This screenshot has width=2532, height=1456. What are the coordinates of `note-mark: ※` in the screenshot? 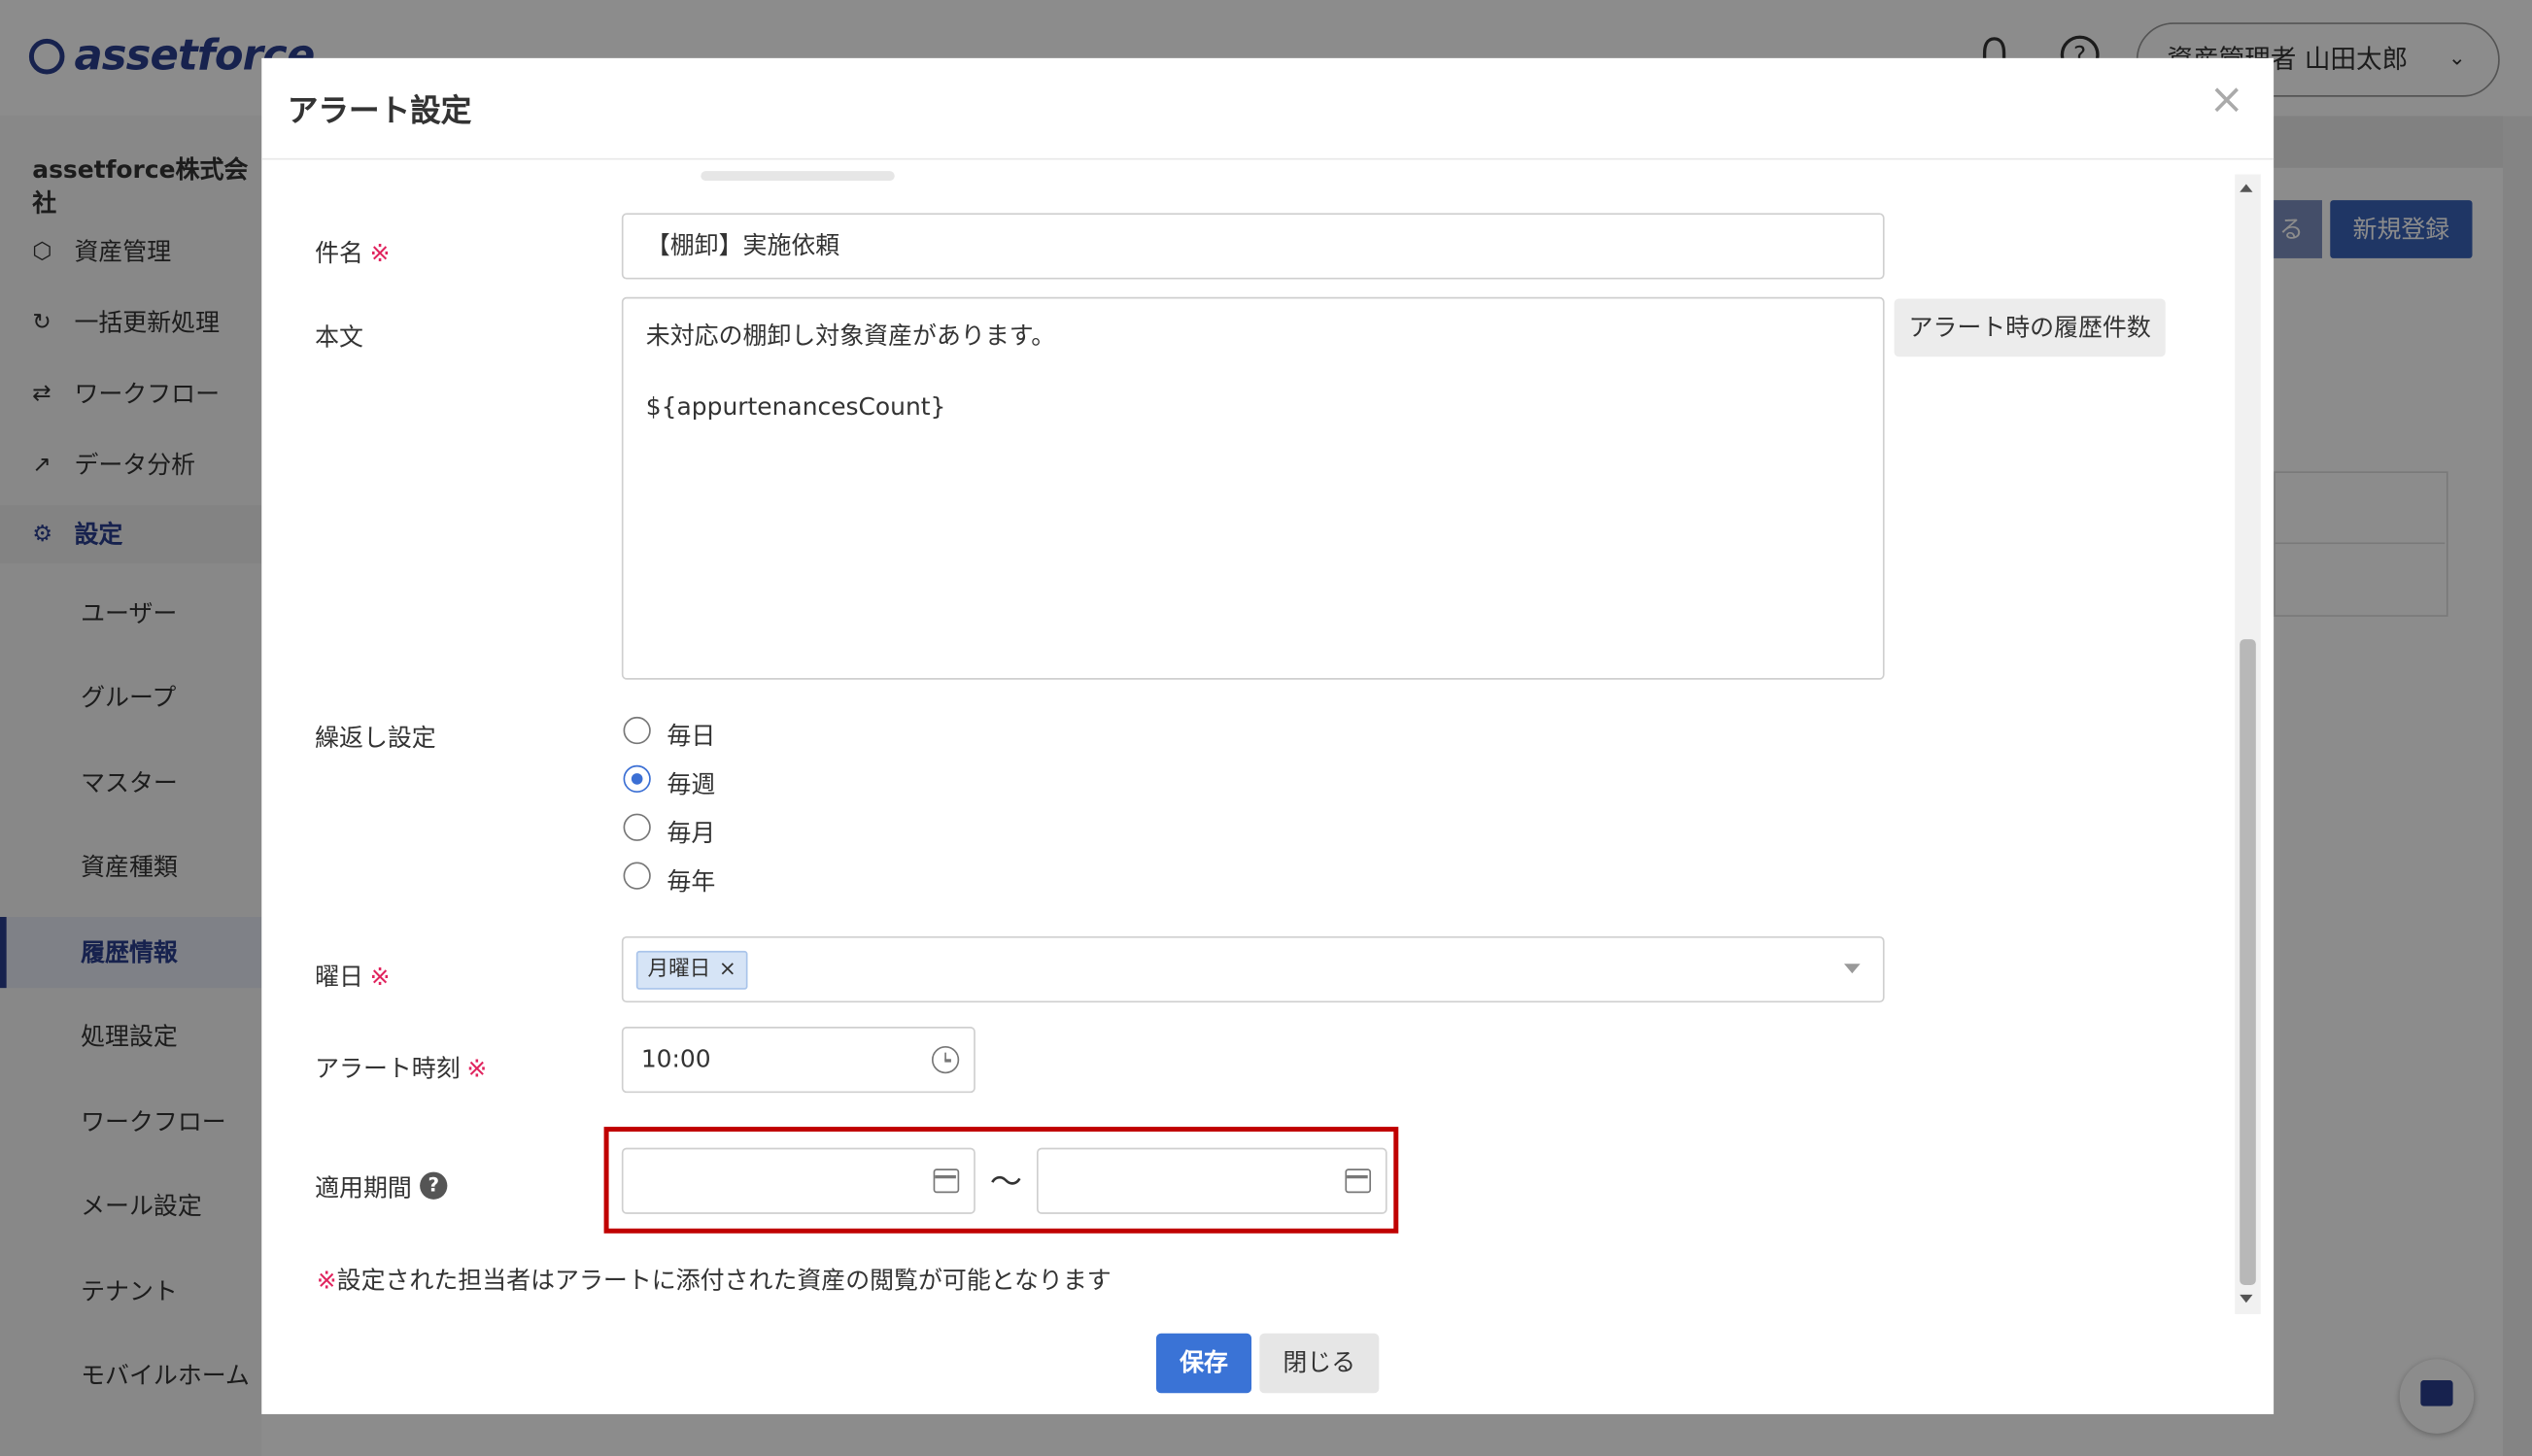 It's located at (327, 1280).